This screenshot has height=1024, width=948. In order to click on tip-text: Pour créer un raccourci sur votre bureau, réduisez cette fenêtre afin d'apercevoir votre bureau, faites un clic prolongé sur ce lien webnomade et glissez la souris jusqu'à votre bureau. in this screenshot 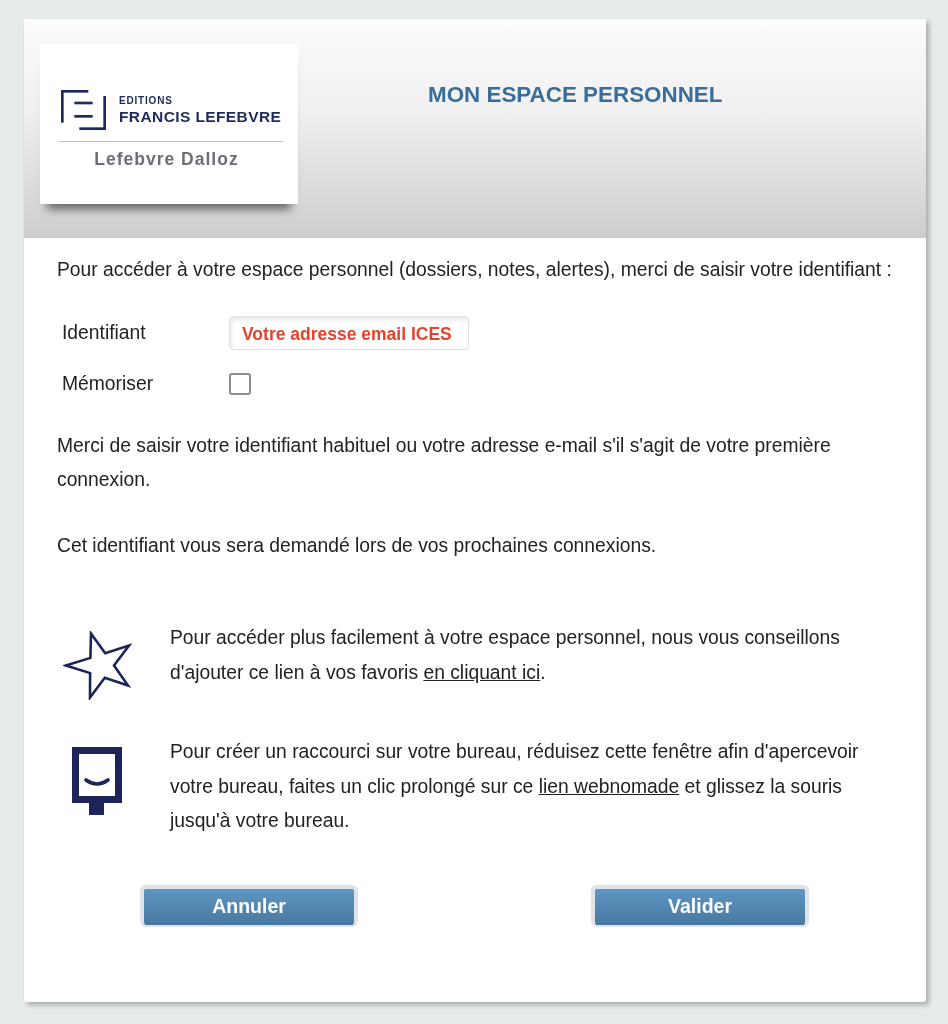, I will do `click(515, 786)`.